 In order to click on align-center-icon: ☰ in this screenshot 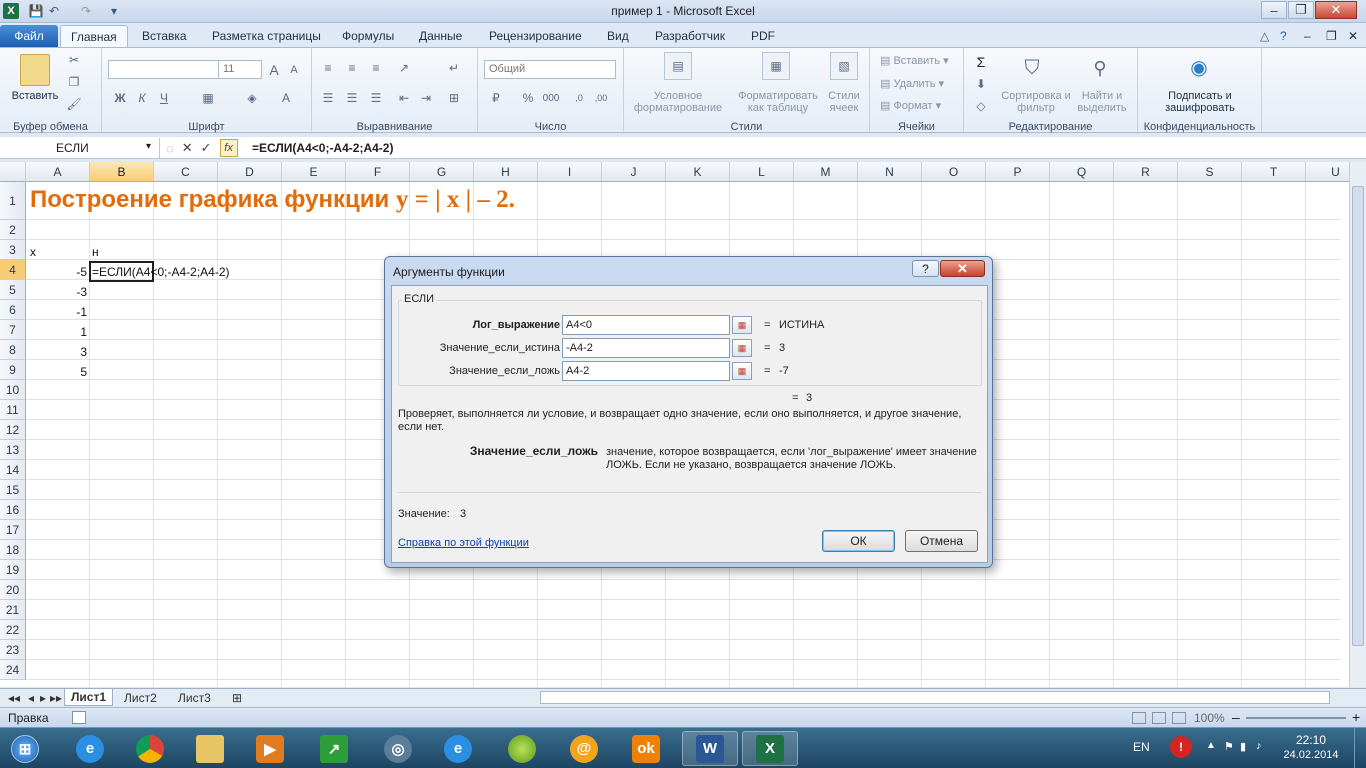, I will do `click(352, 98)`.